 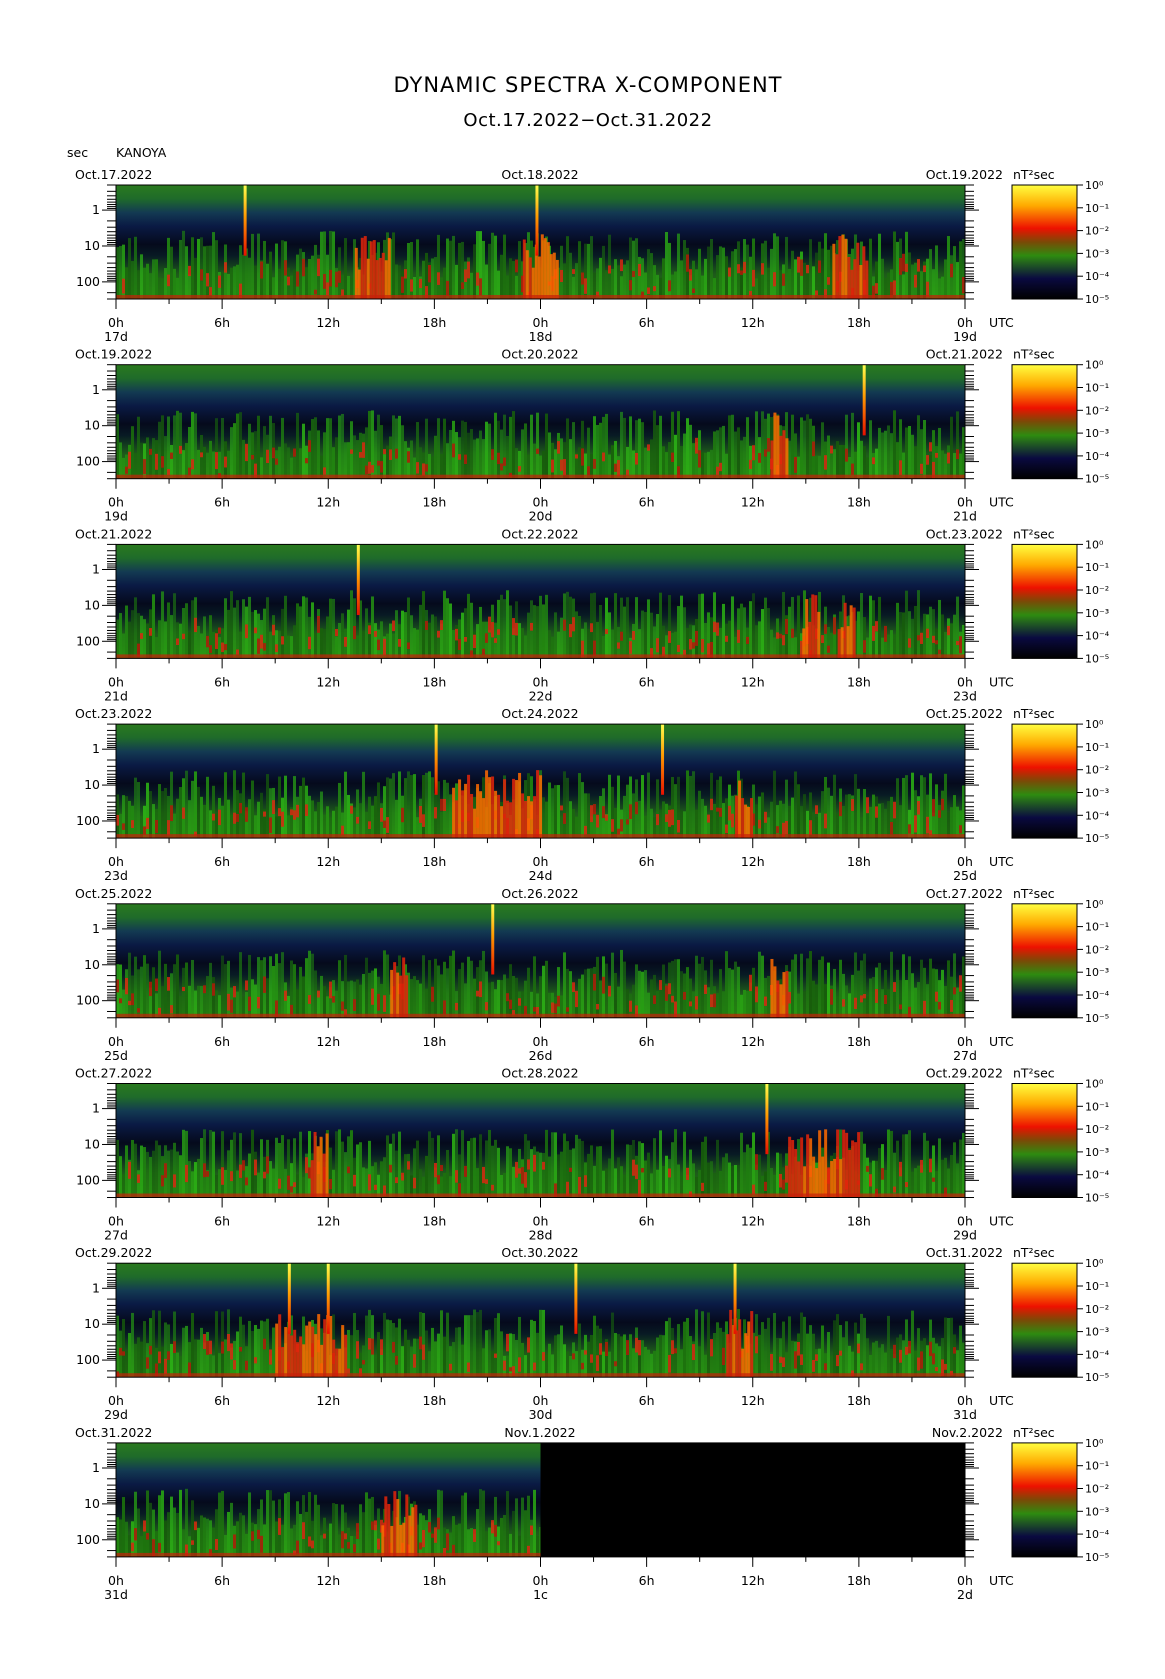 I want to click on colorbar-tick-label: 10⁻³, so click(x=1097, y=1152).